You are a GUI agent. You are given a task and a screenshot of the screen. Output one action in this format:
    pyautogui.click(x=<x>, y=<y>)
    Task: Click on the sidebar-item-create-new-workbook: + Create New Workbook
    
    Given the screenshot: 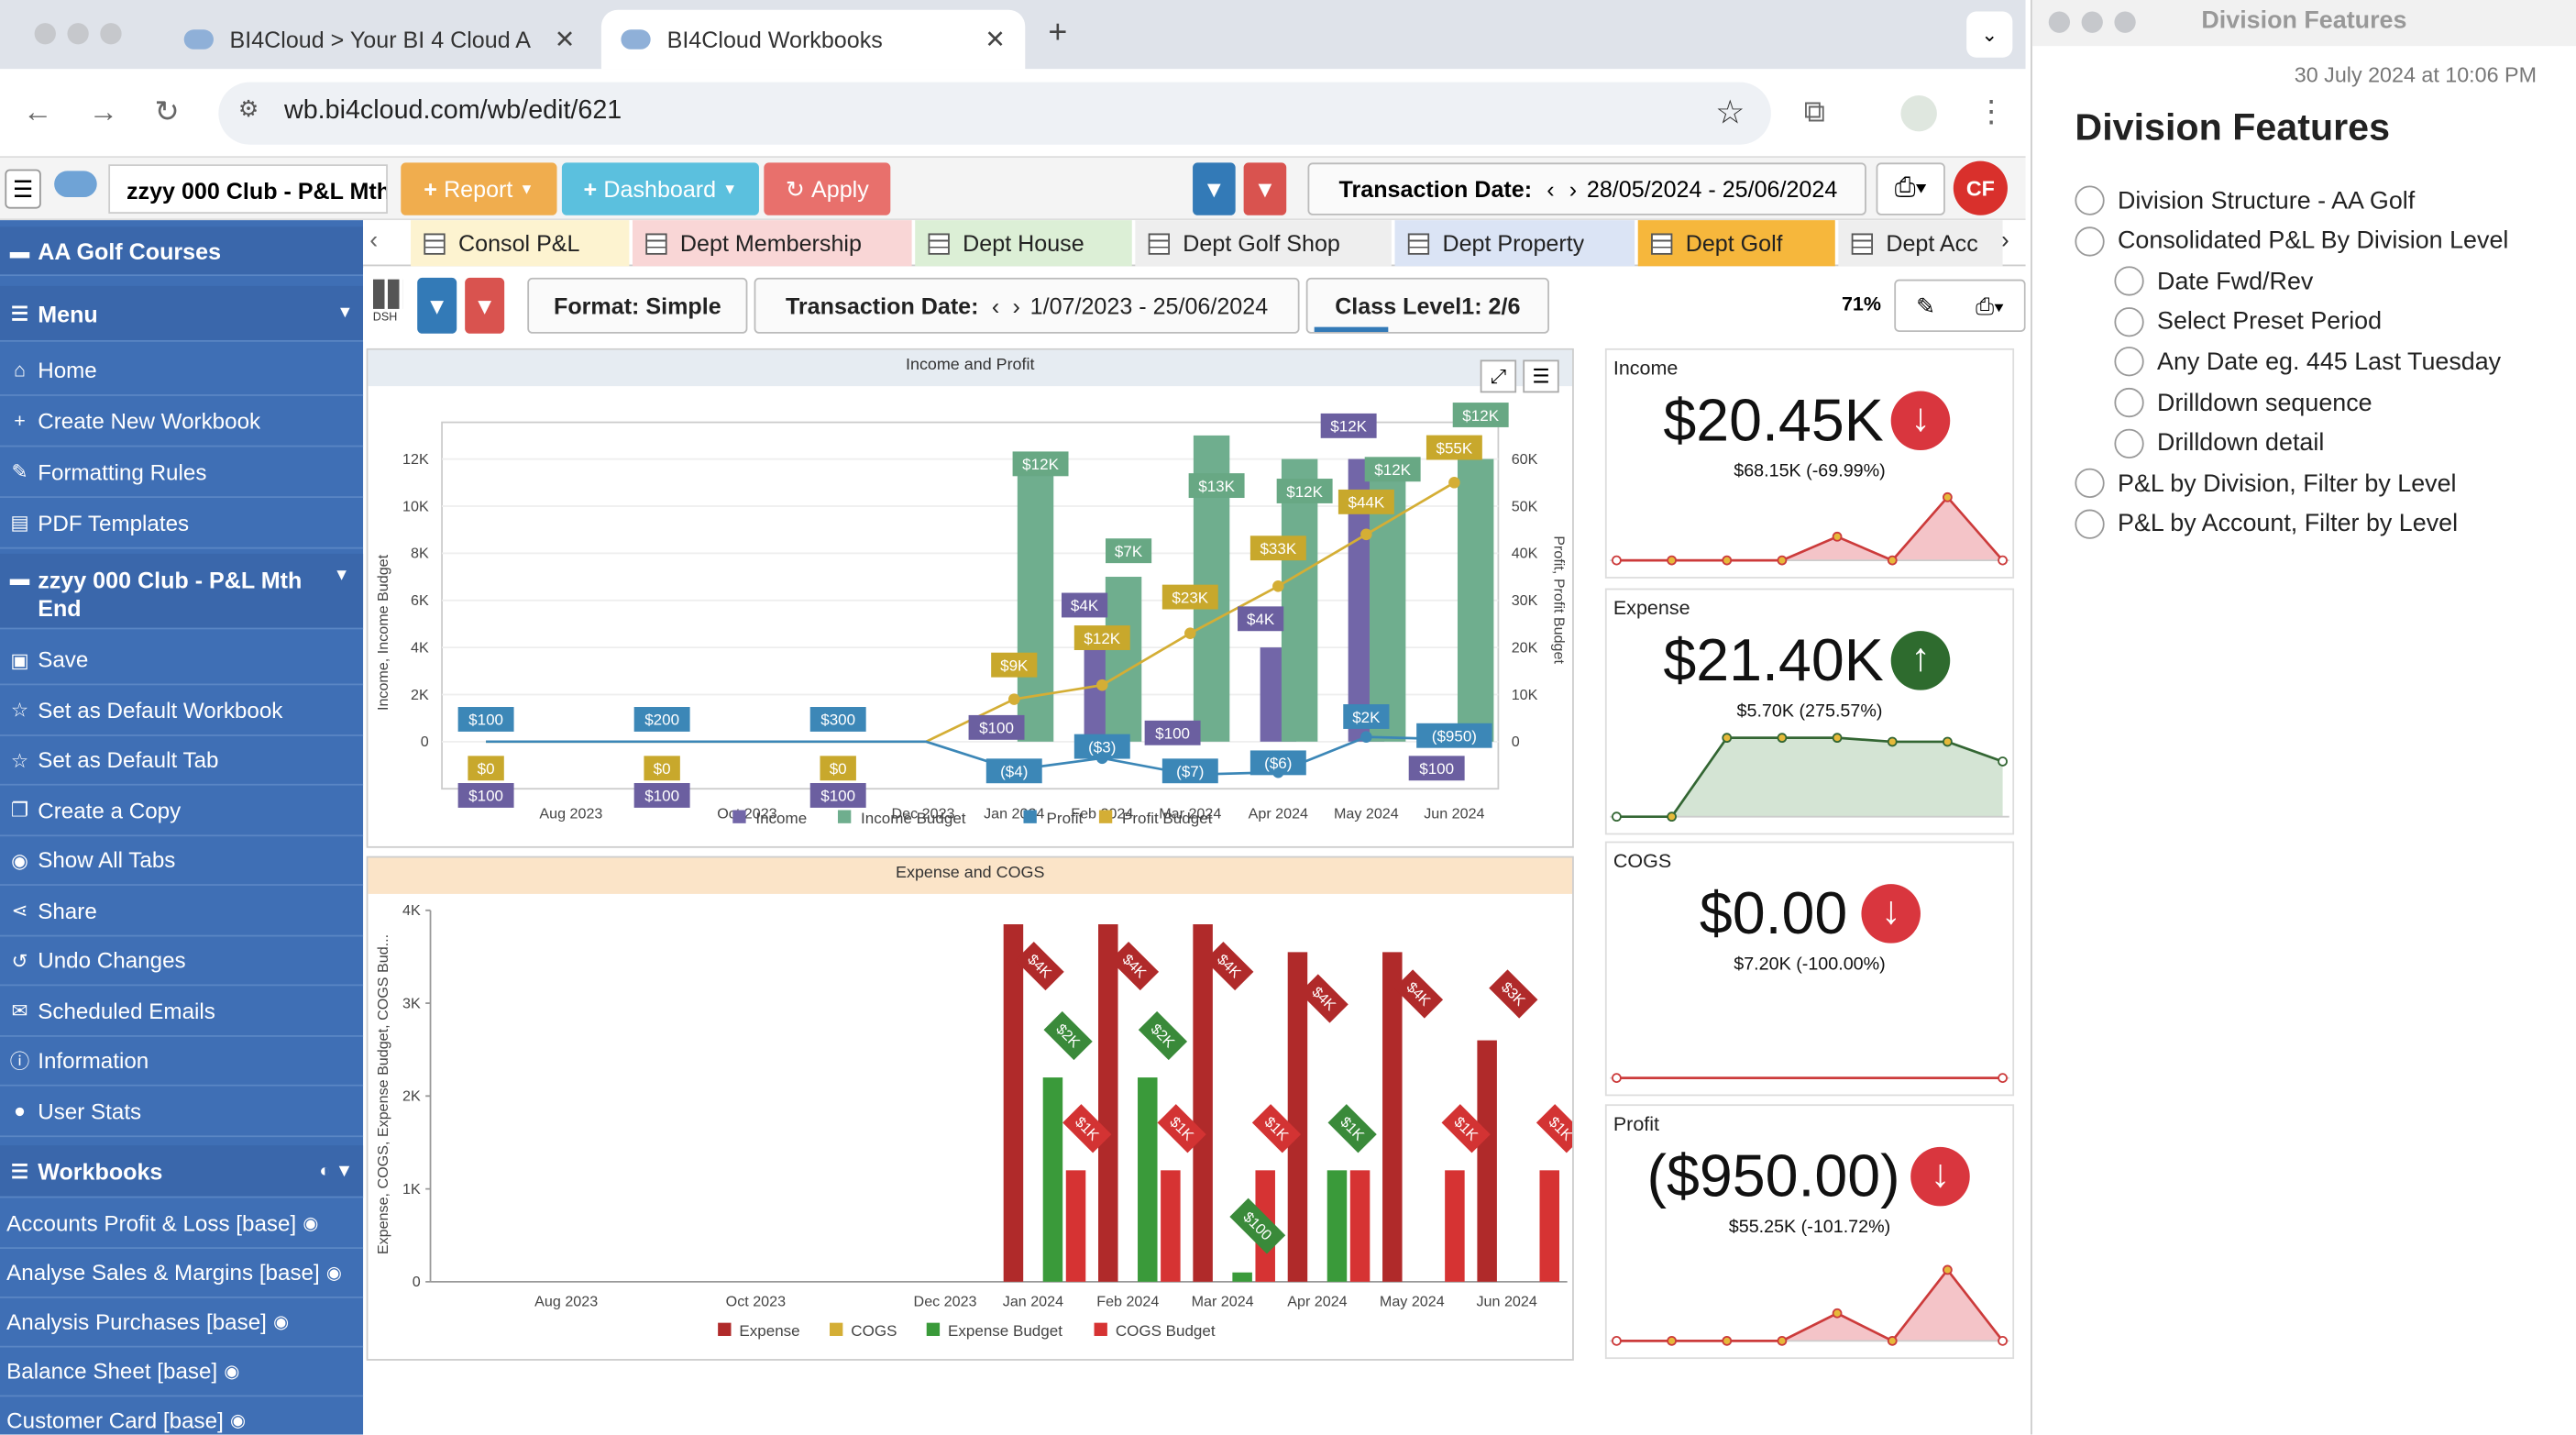 What is the action you would take?
    pyautogui.click(x=182, y=421)
    